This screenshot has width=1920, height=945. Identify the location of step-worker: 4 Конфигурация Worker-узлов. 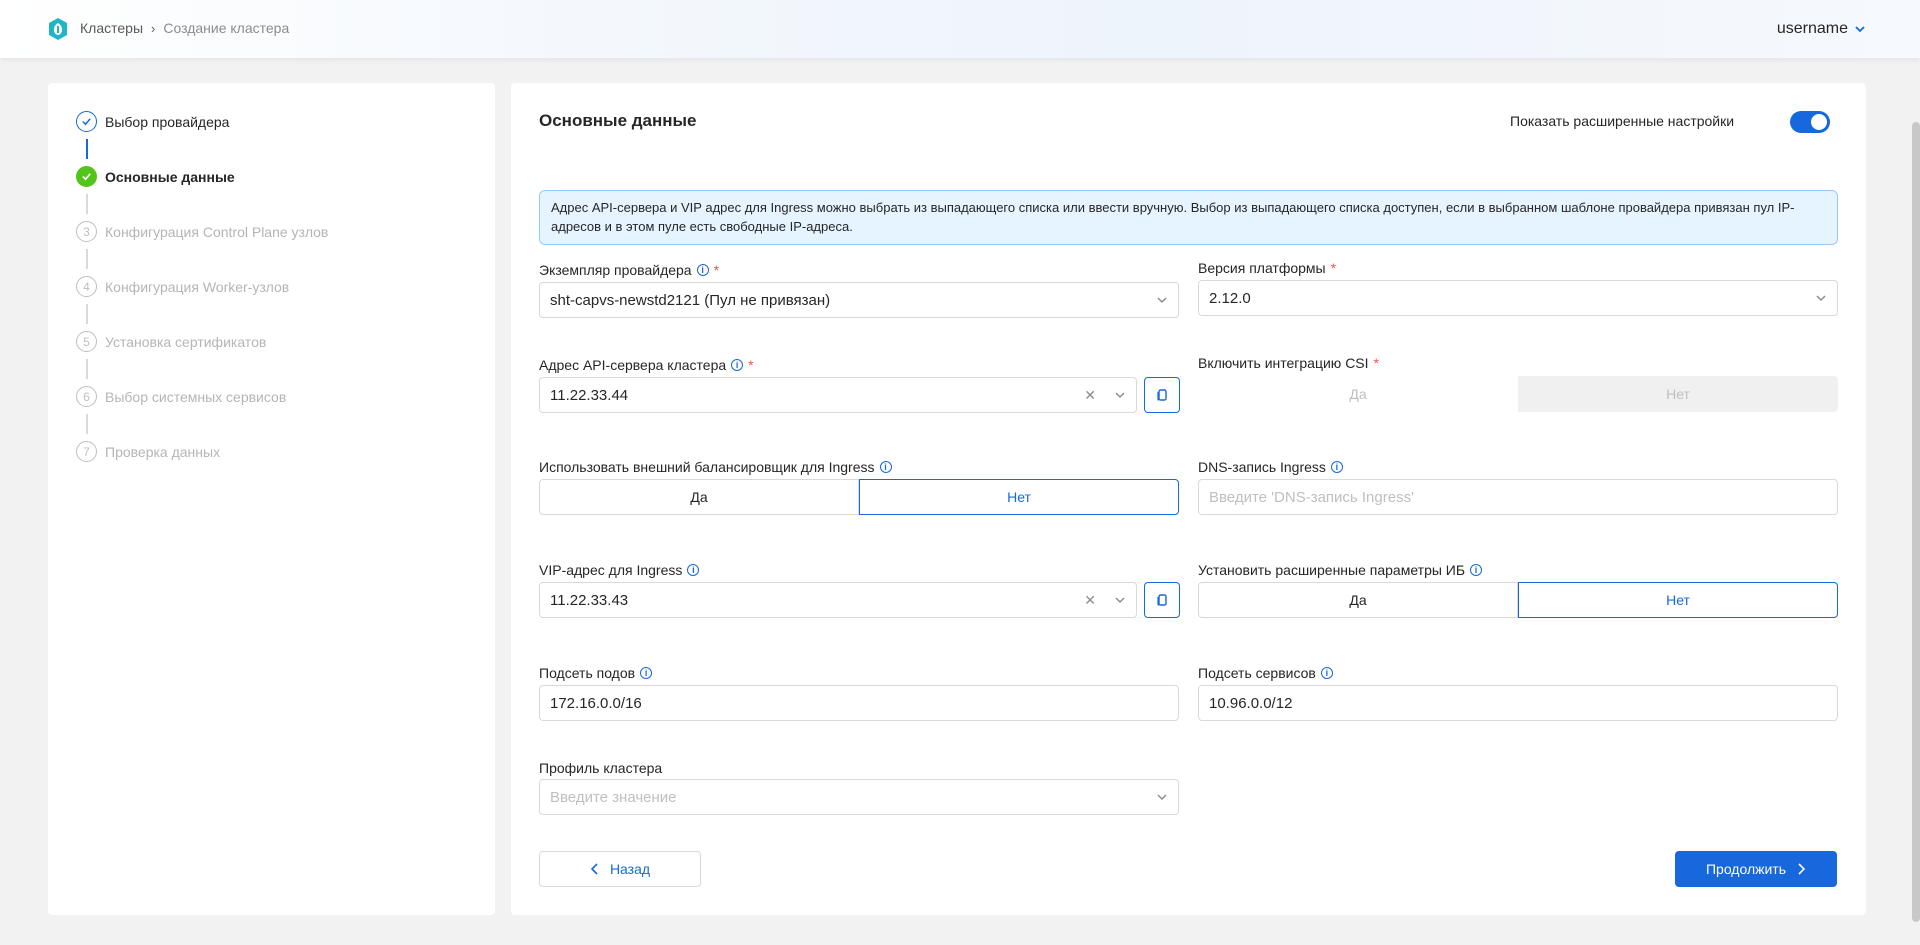
(182, 286).